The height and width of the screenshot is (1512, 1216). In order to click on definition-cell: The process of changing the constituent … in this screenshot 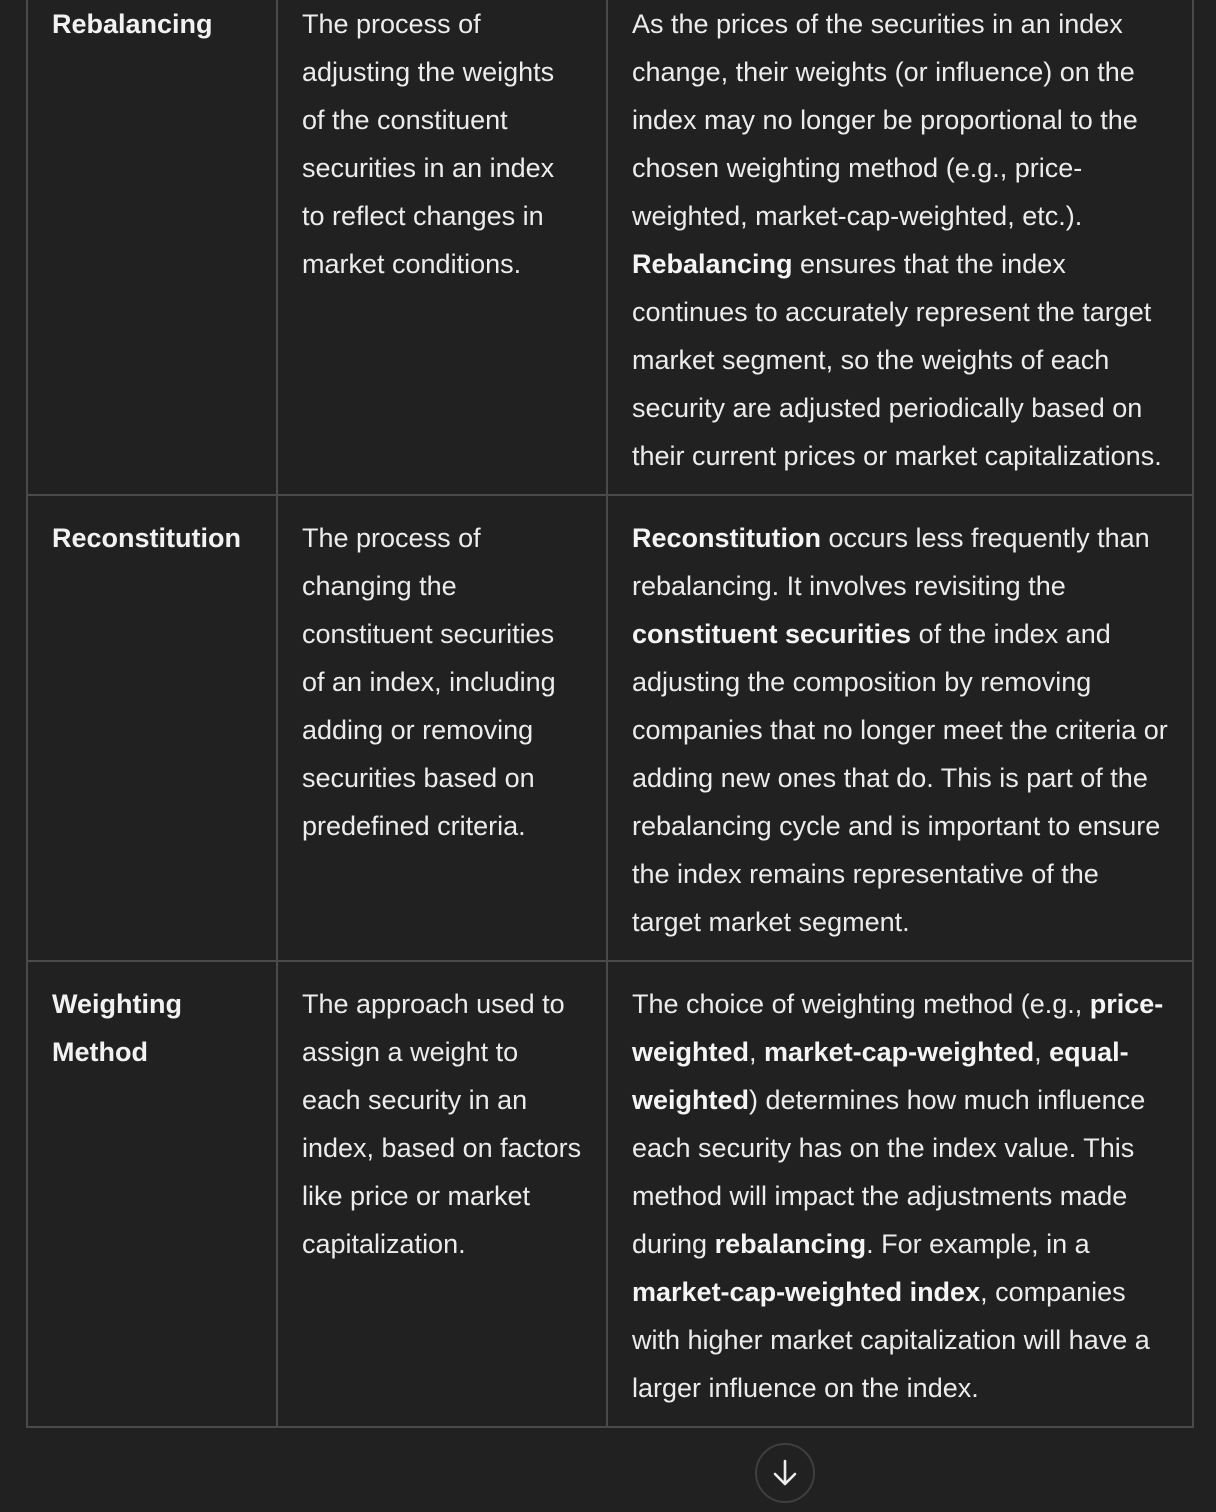, I will do `click(442, 728)`.